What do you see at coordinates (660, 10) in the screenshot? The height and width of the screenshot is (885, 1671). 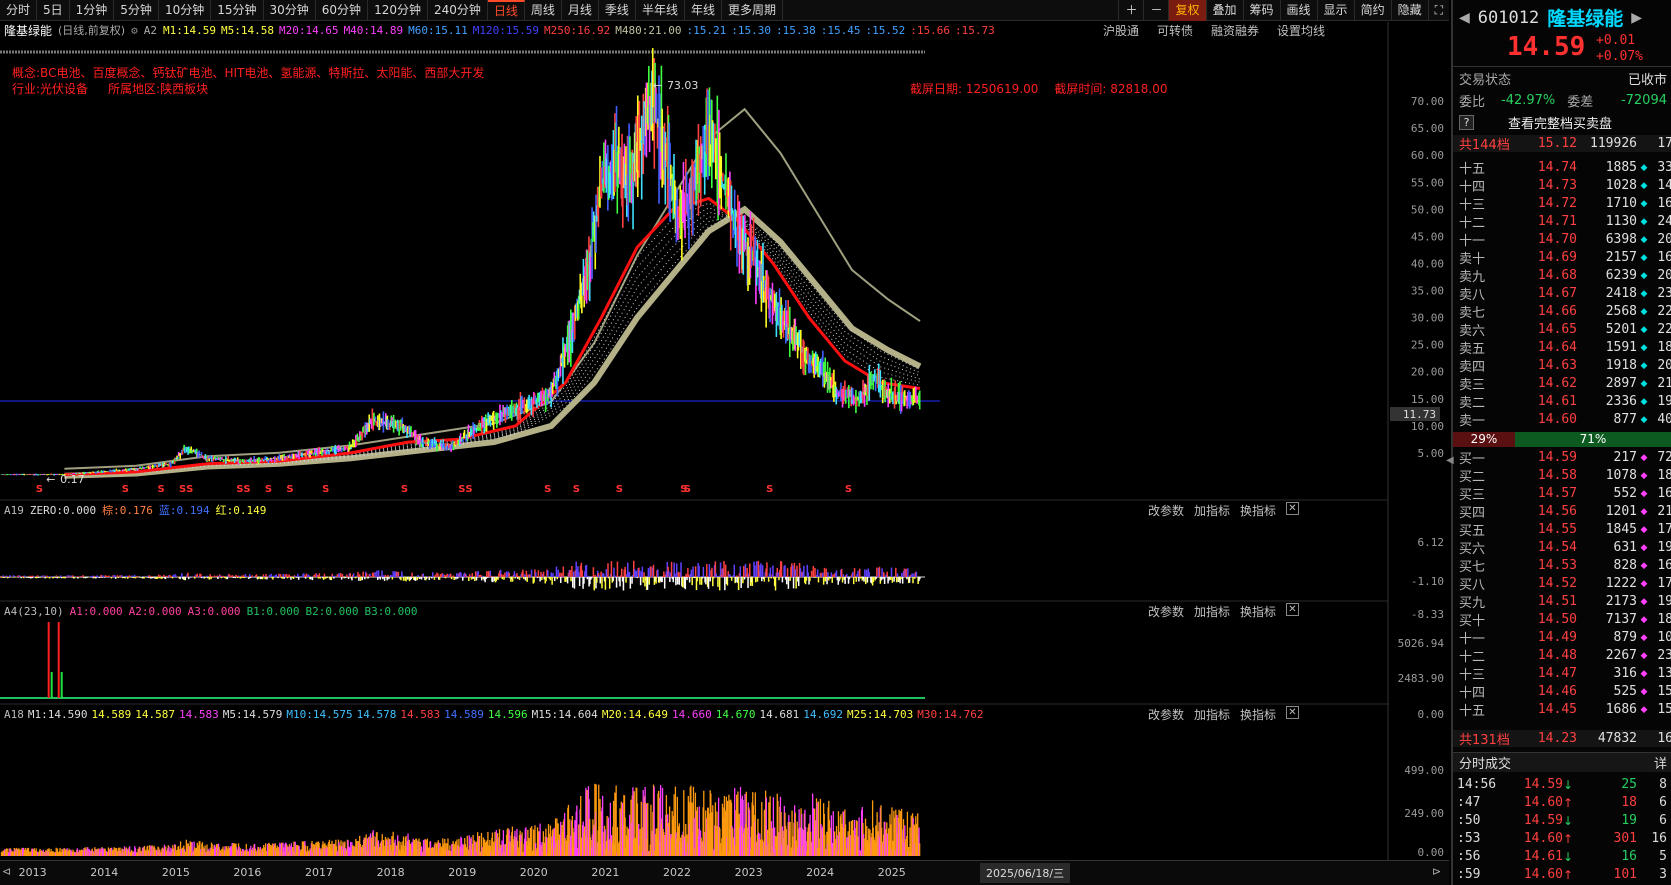 I see `period-tab-14: 半年线` at bounding box center [660, 10].